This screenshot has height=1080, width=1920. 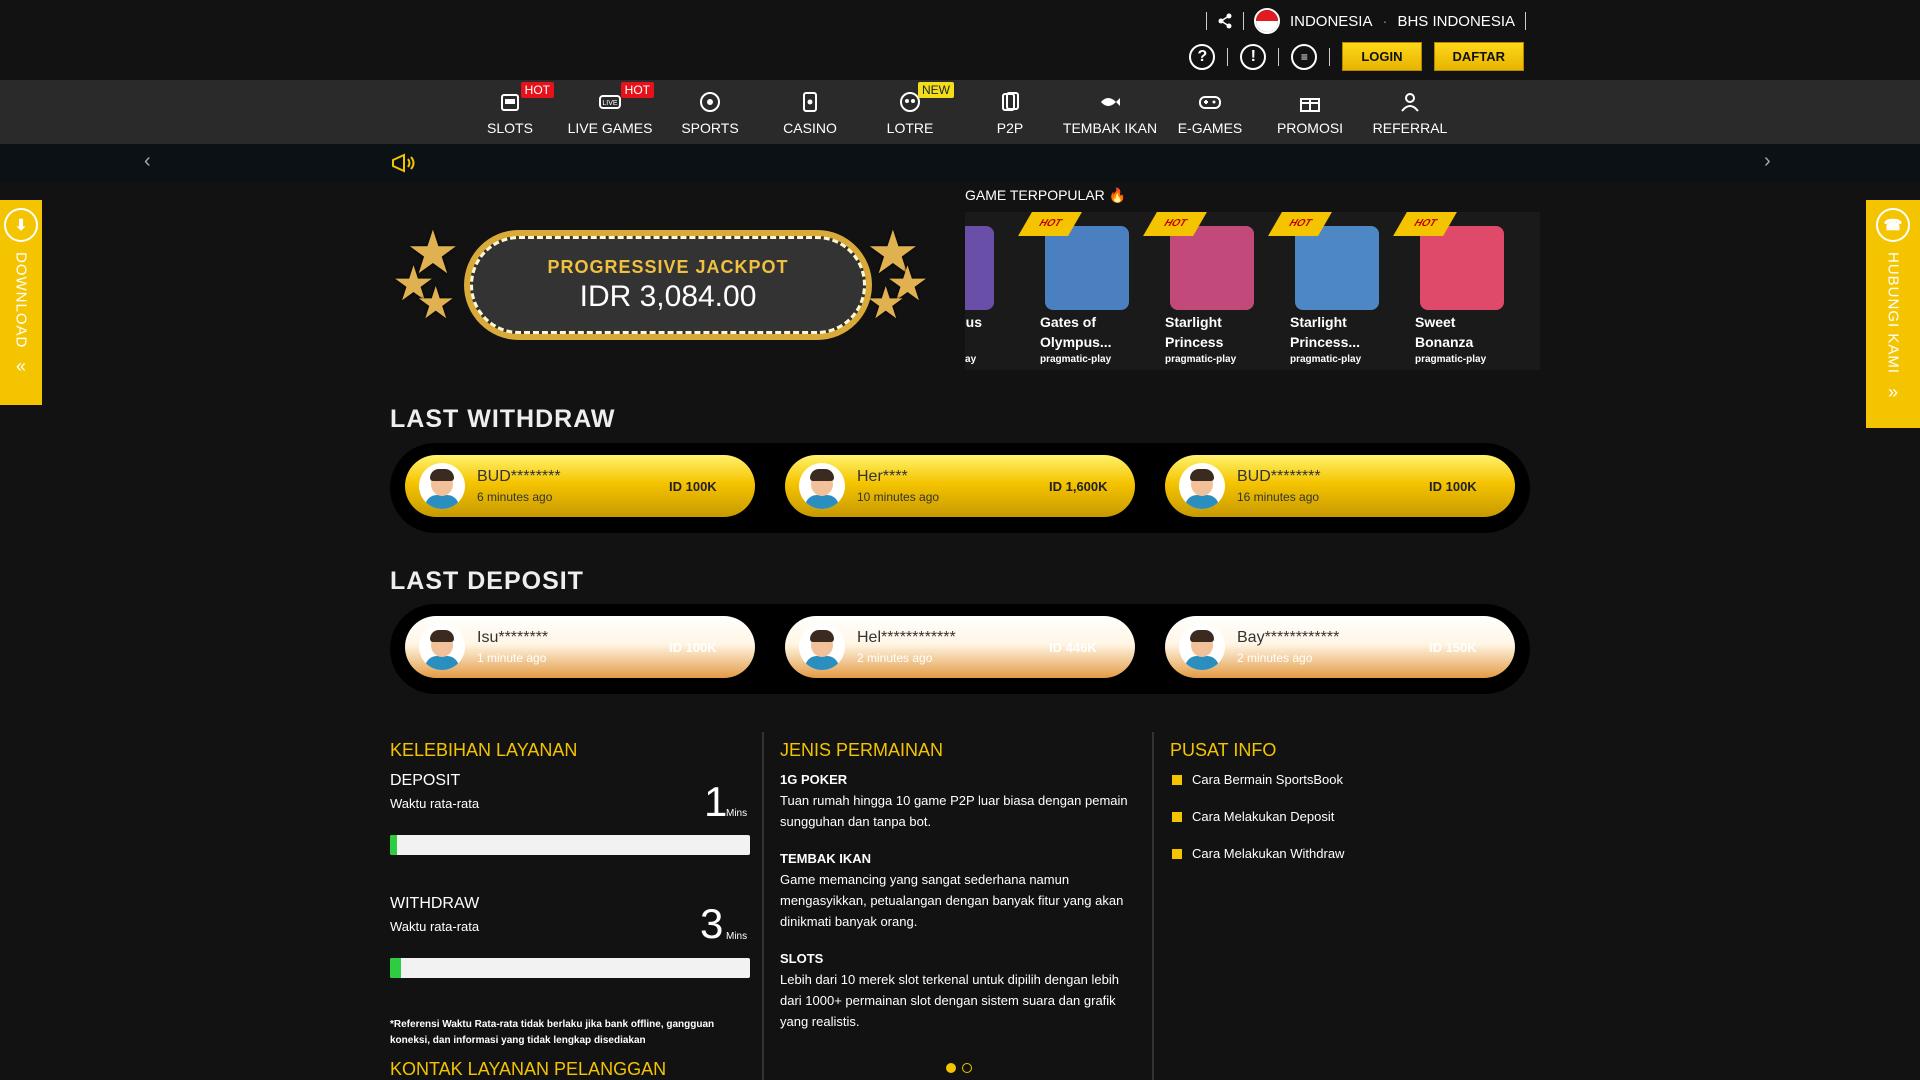 What do you see at coordinates (610, 112) in the screenshot?
I see `nav-item-live-games: LIVE LIVE GAMES HOT` at bounding box center [610, 112].